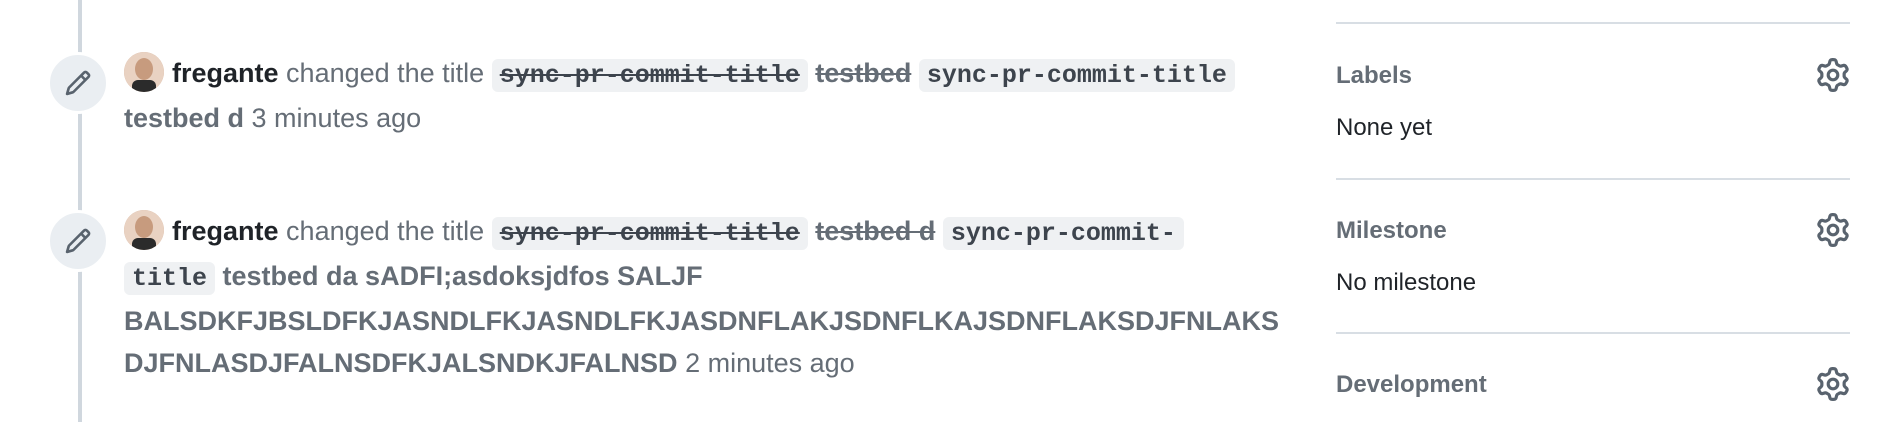  What do you see at coordinates (170, 278) in the screenshot?
I see `new-title-code-continued: title` at bounding box center [170, 278].